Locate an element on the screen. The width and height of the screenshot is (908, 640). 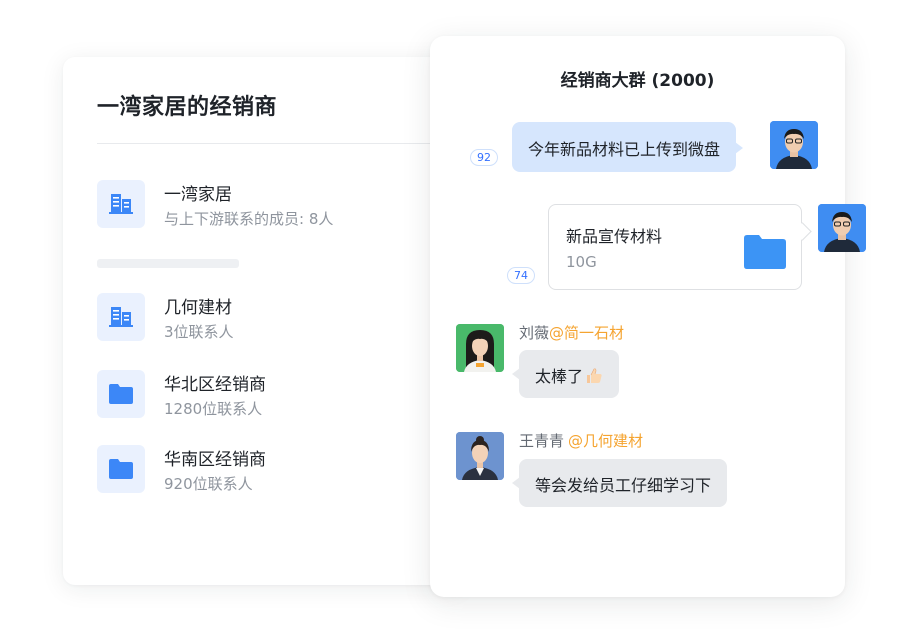
company-entry: 一湾家居 与上下游联系的成员: 8人 is located at coordinates (267, 205).